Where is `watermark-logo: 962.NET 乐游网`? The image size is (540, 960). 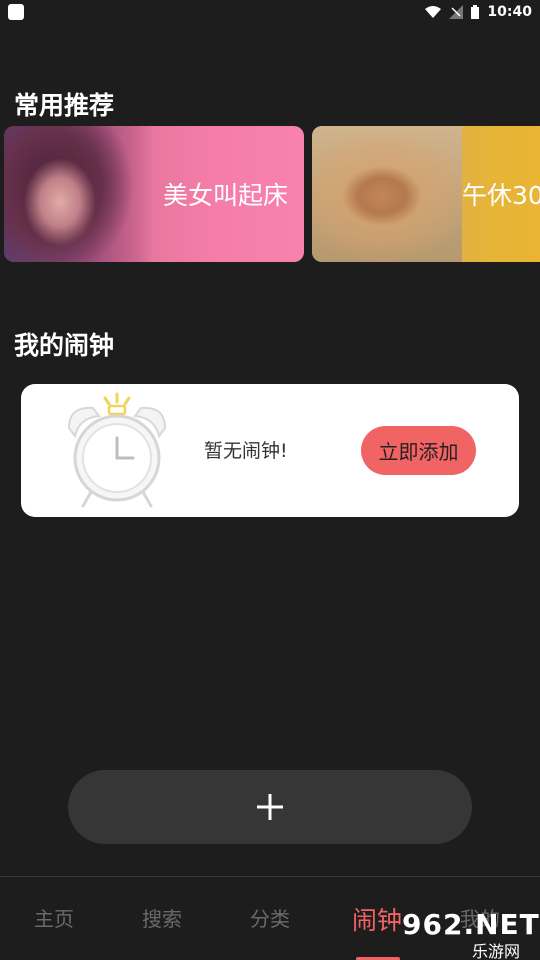 watermark-logo: 962.NET 乐游网 is located at coordinates (470, 934).